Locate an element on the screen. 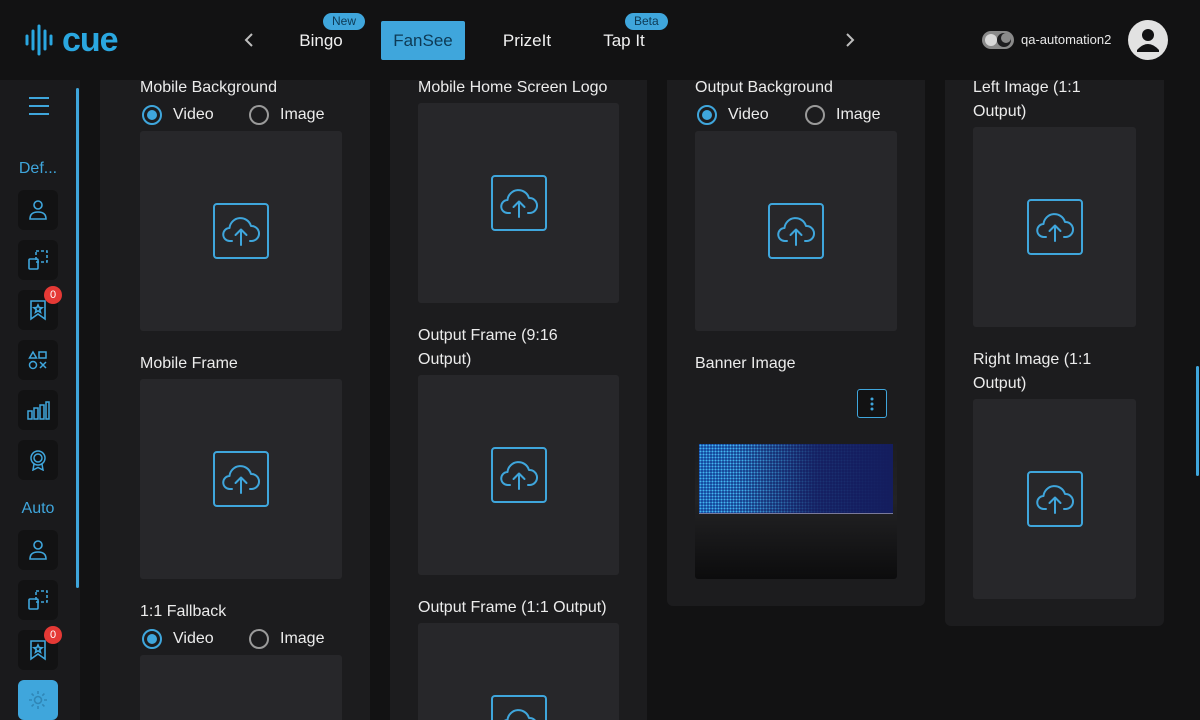 The image size is (1200, 720). logo: cue is located at coordinates (71, 40).